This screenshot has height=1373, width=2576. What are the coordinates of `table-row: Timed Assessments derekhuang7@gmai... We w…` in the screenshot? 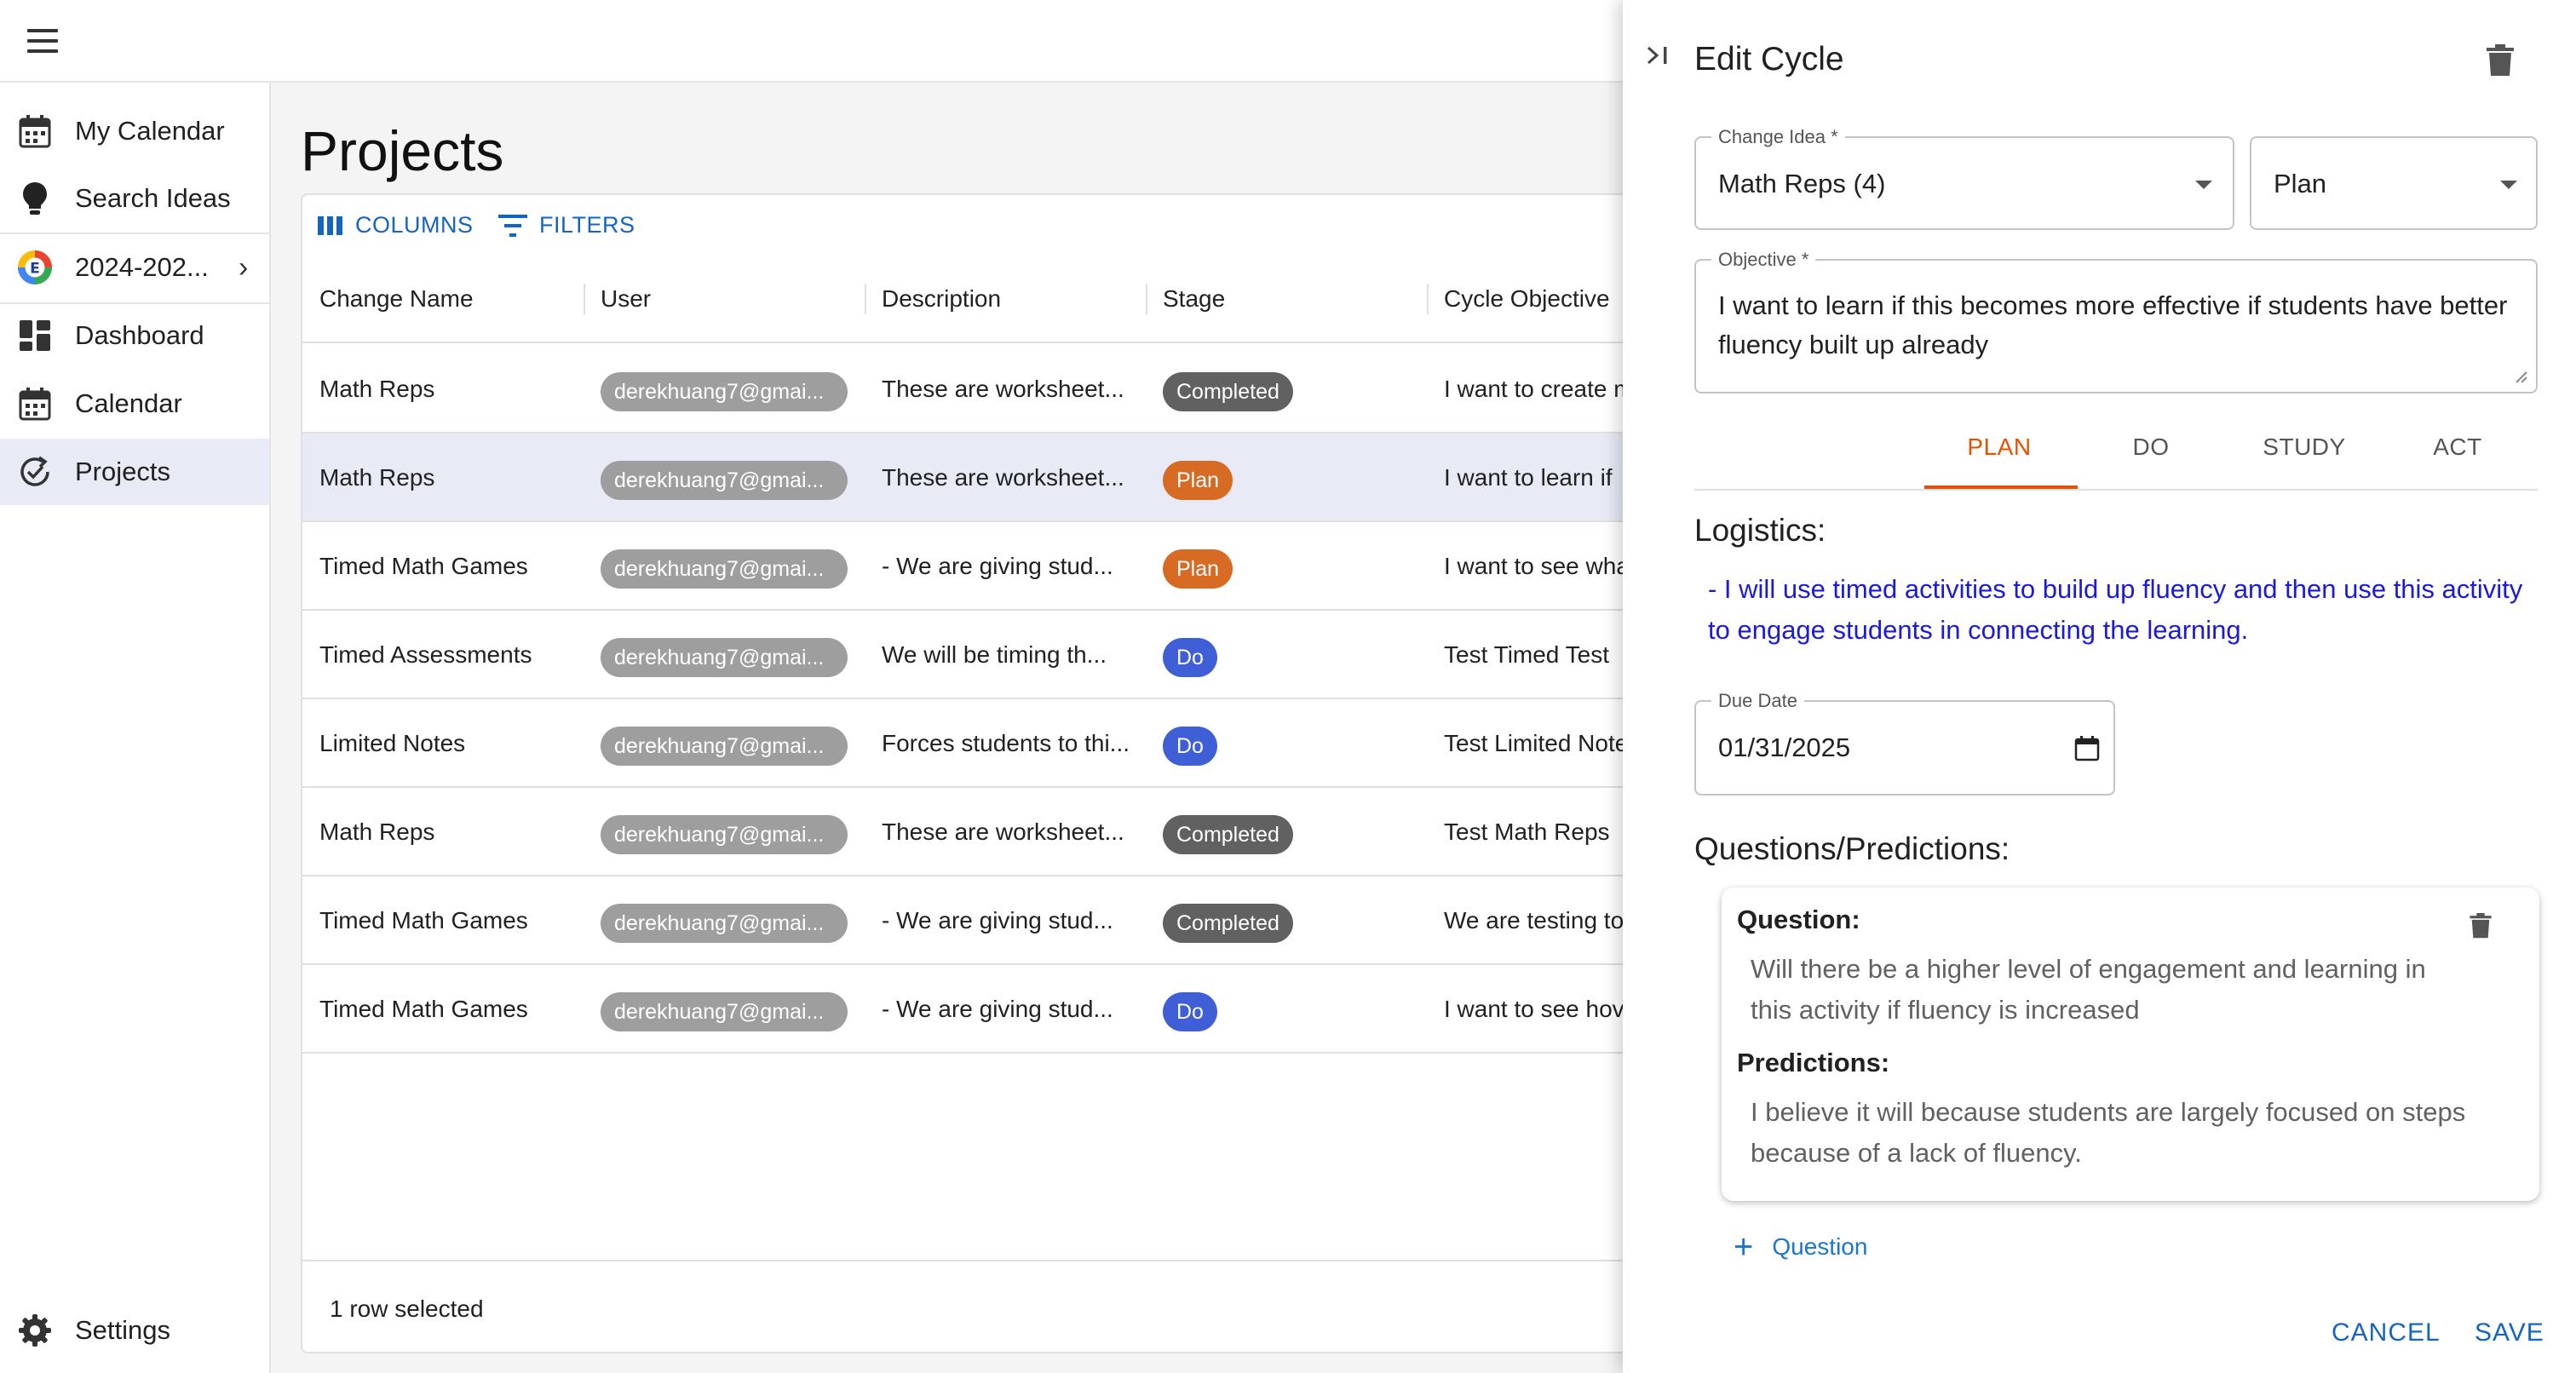 It's located at (982, 655).